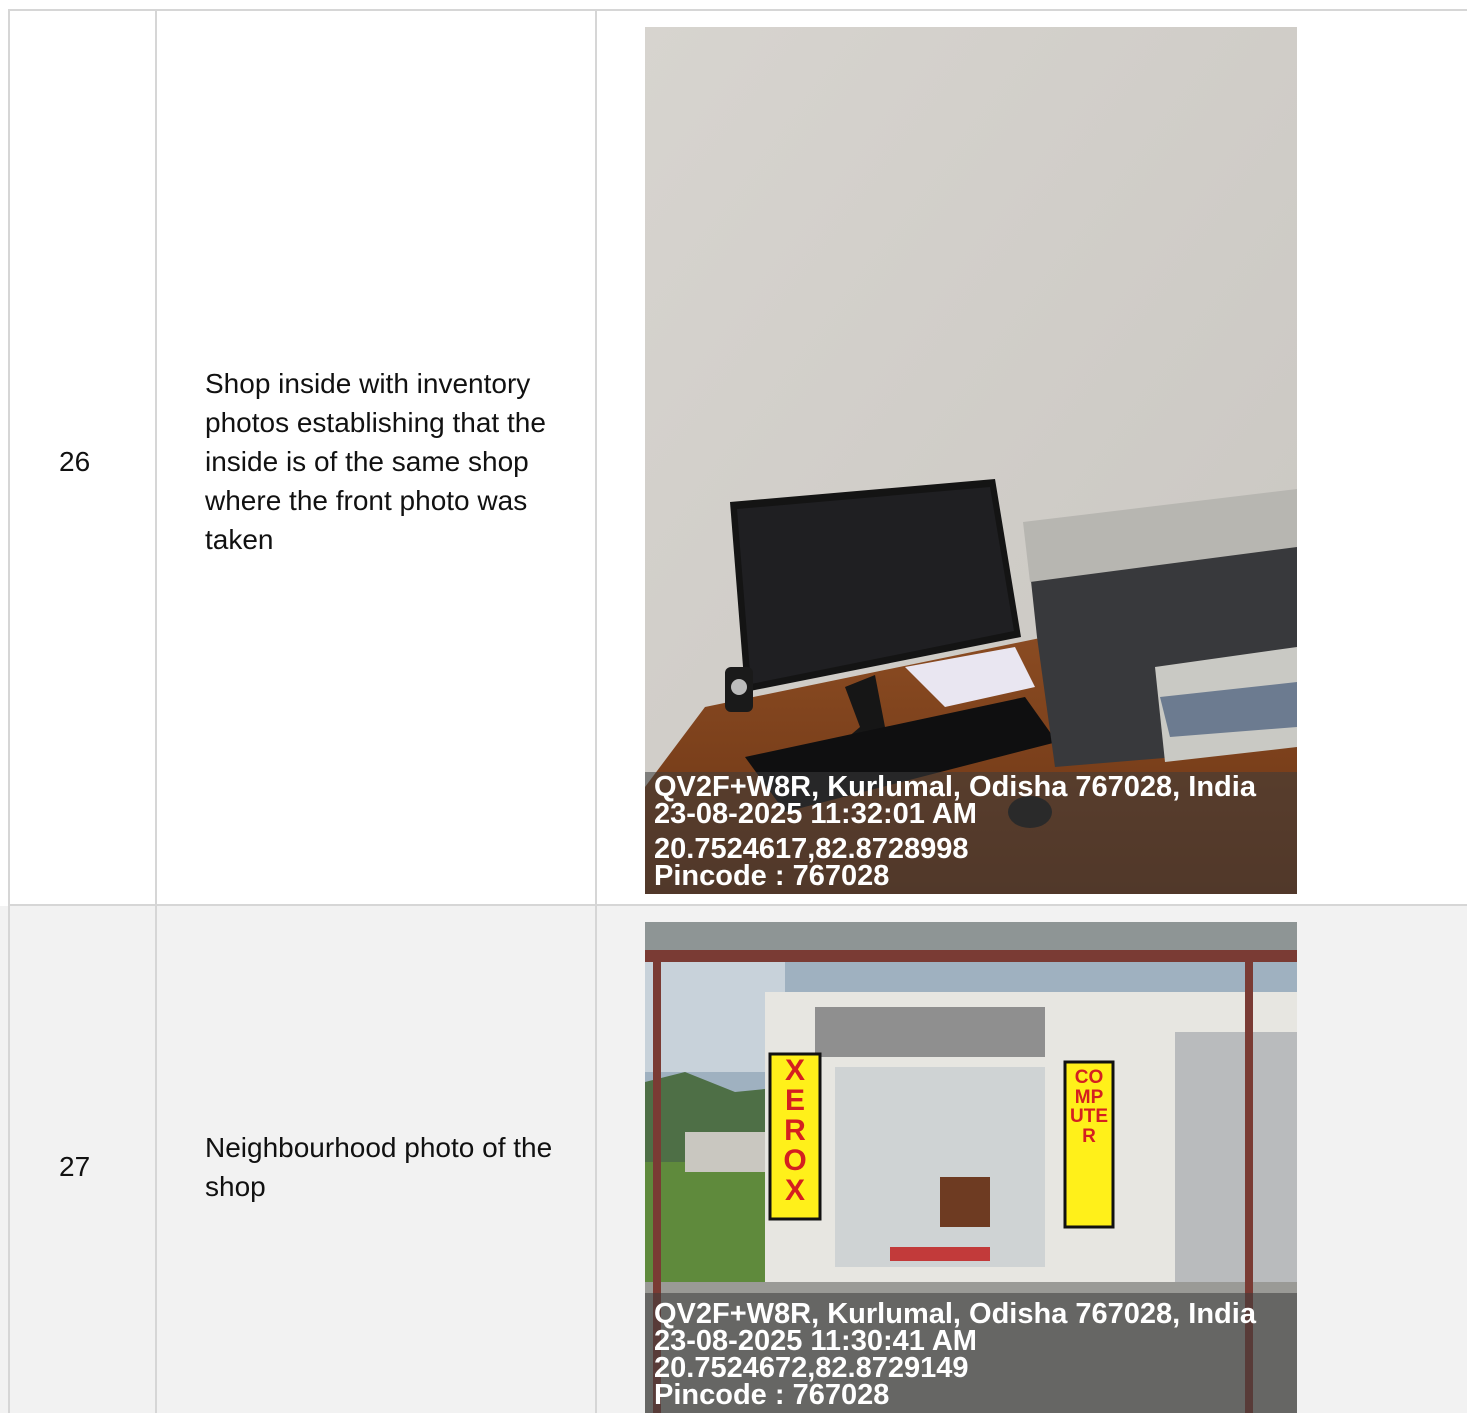  Describe the element at coordinates (811, 1368) in the screenshot. I see `geotag-coordinates: 20.7524672,82.8729149` at that location.